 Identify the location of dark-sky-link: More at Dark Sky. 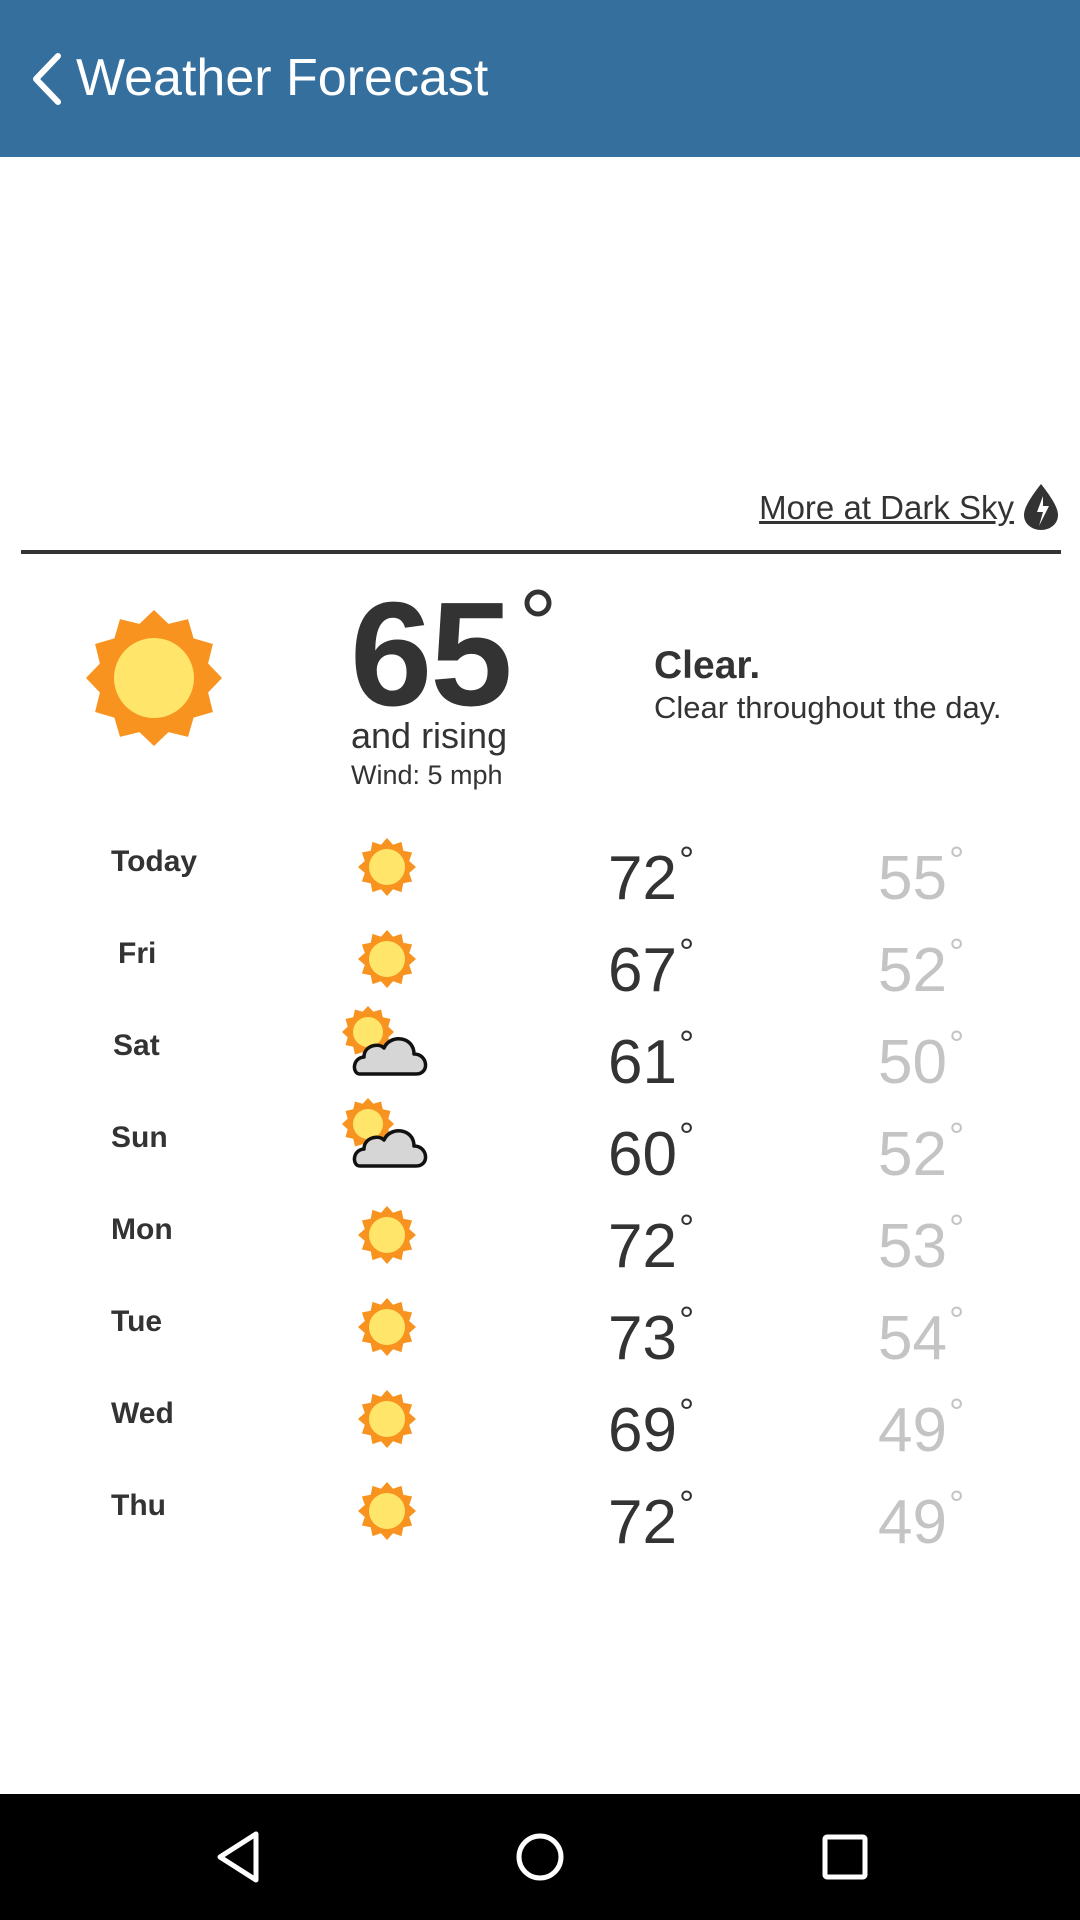
(886, 508).